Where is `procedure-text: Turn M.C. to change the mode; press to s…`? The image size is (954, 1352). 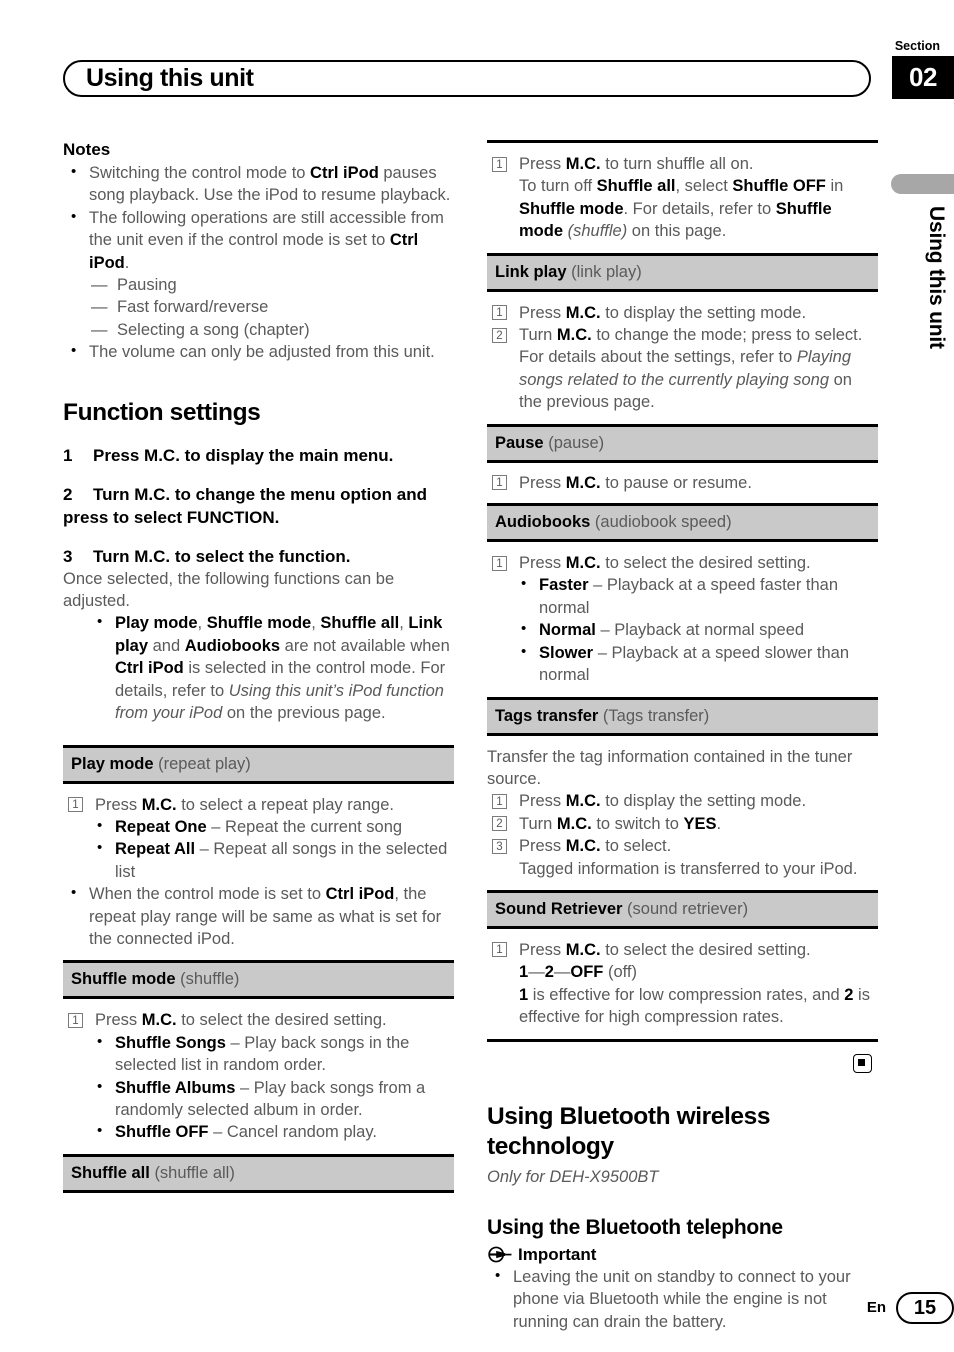
procedure-text: Turn M.C. to change the mode; press to s… is located at coordinates (691, 369).